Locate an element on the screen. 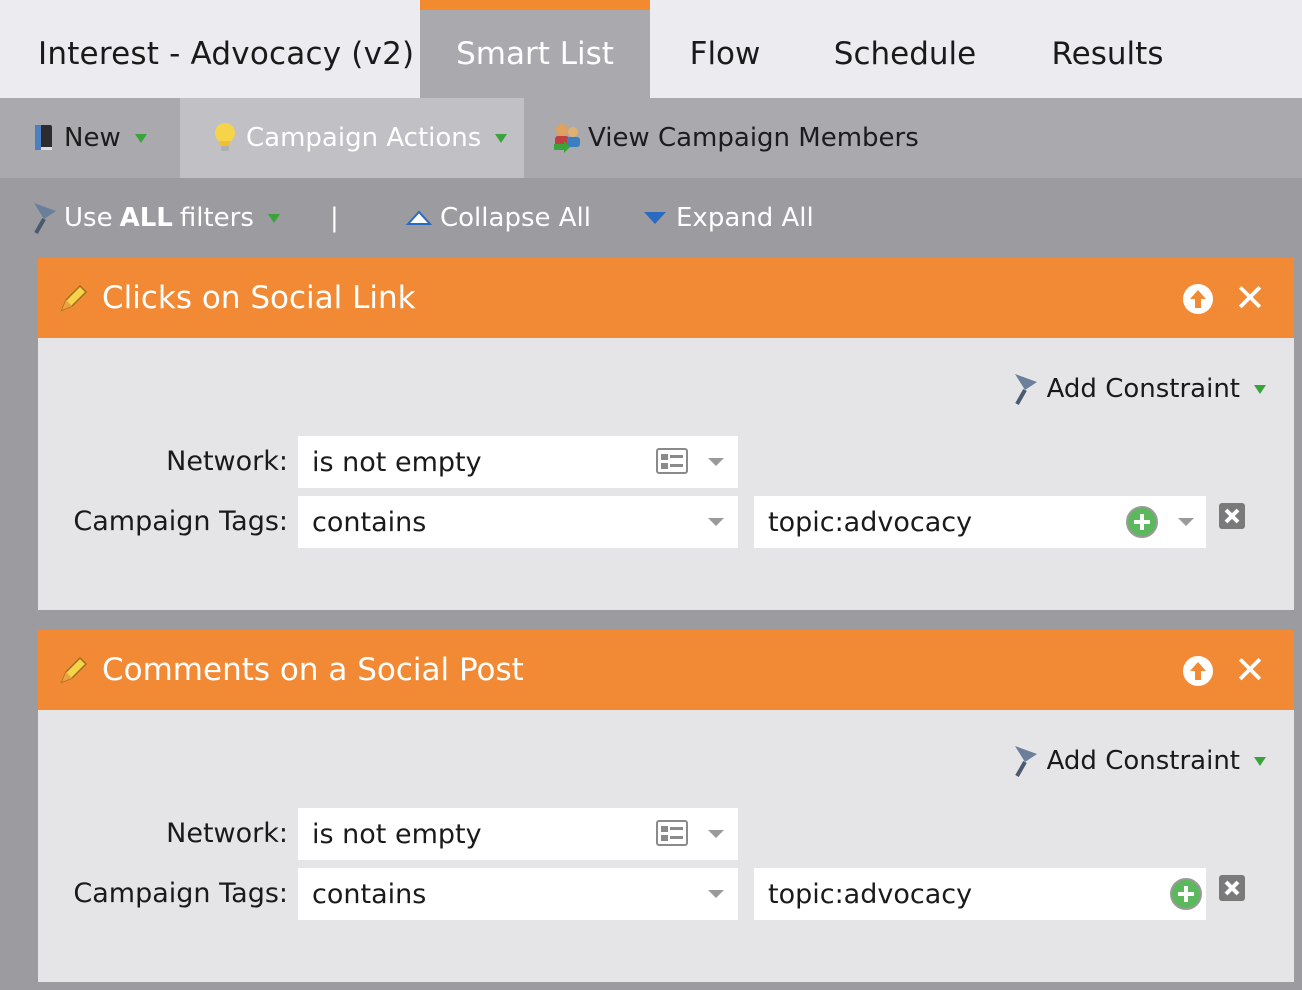 The image size is (1302, 990). new-book-icon is located at coordinates (43, 137).